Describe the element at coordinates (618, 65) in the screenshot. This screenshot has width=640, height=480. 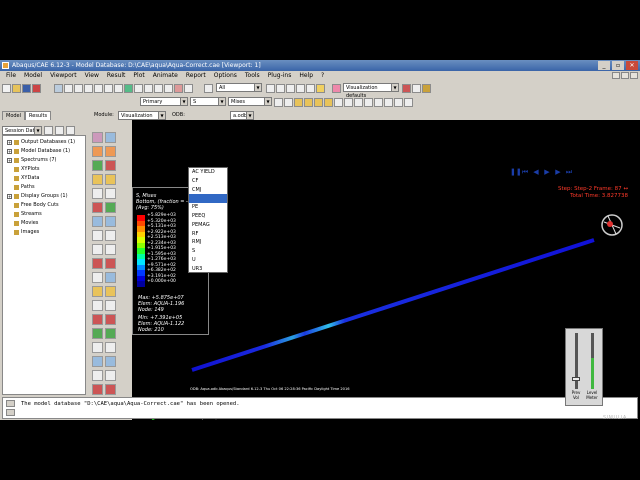
I see `maximize-button: ▫` at that location.